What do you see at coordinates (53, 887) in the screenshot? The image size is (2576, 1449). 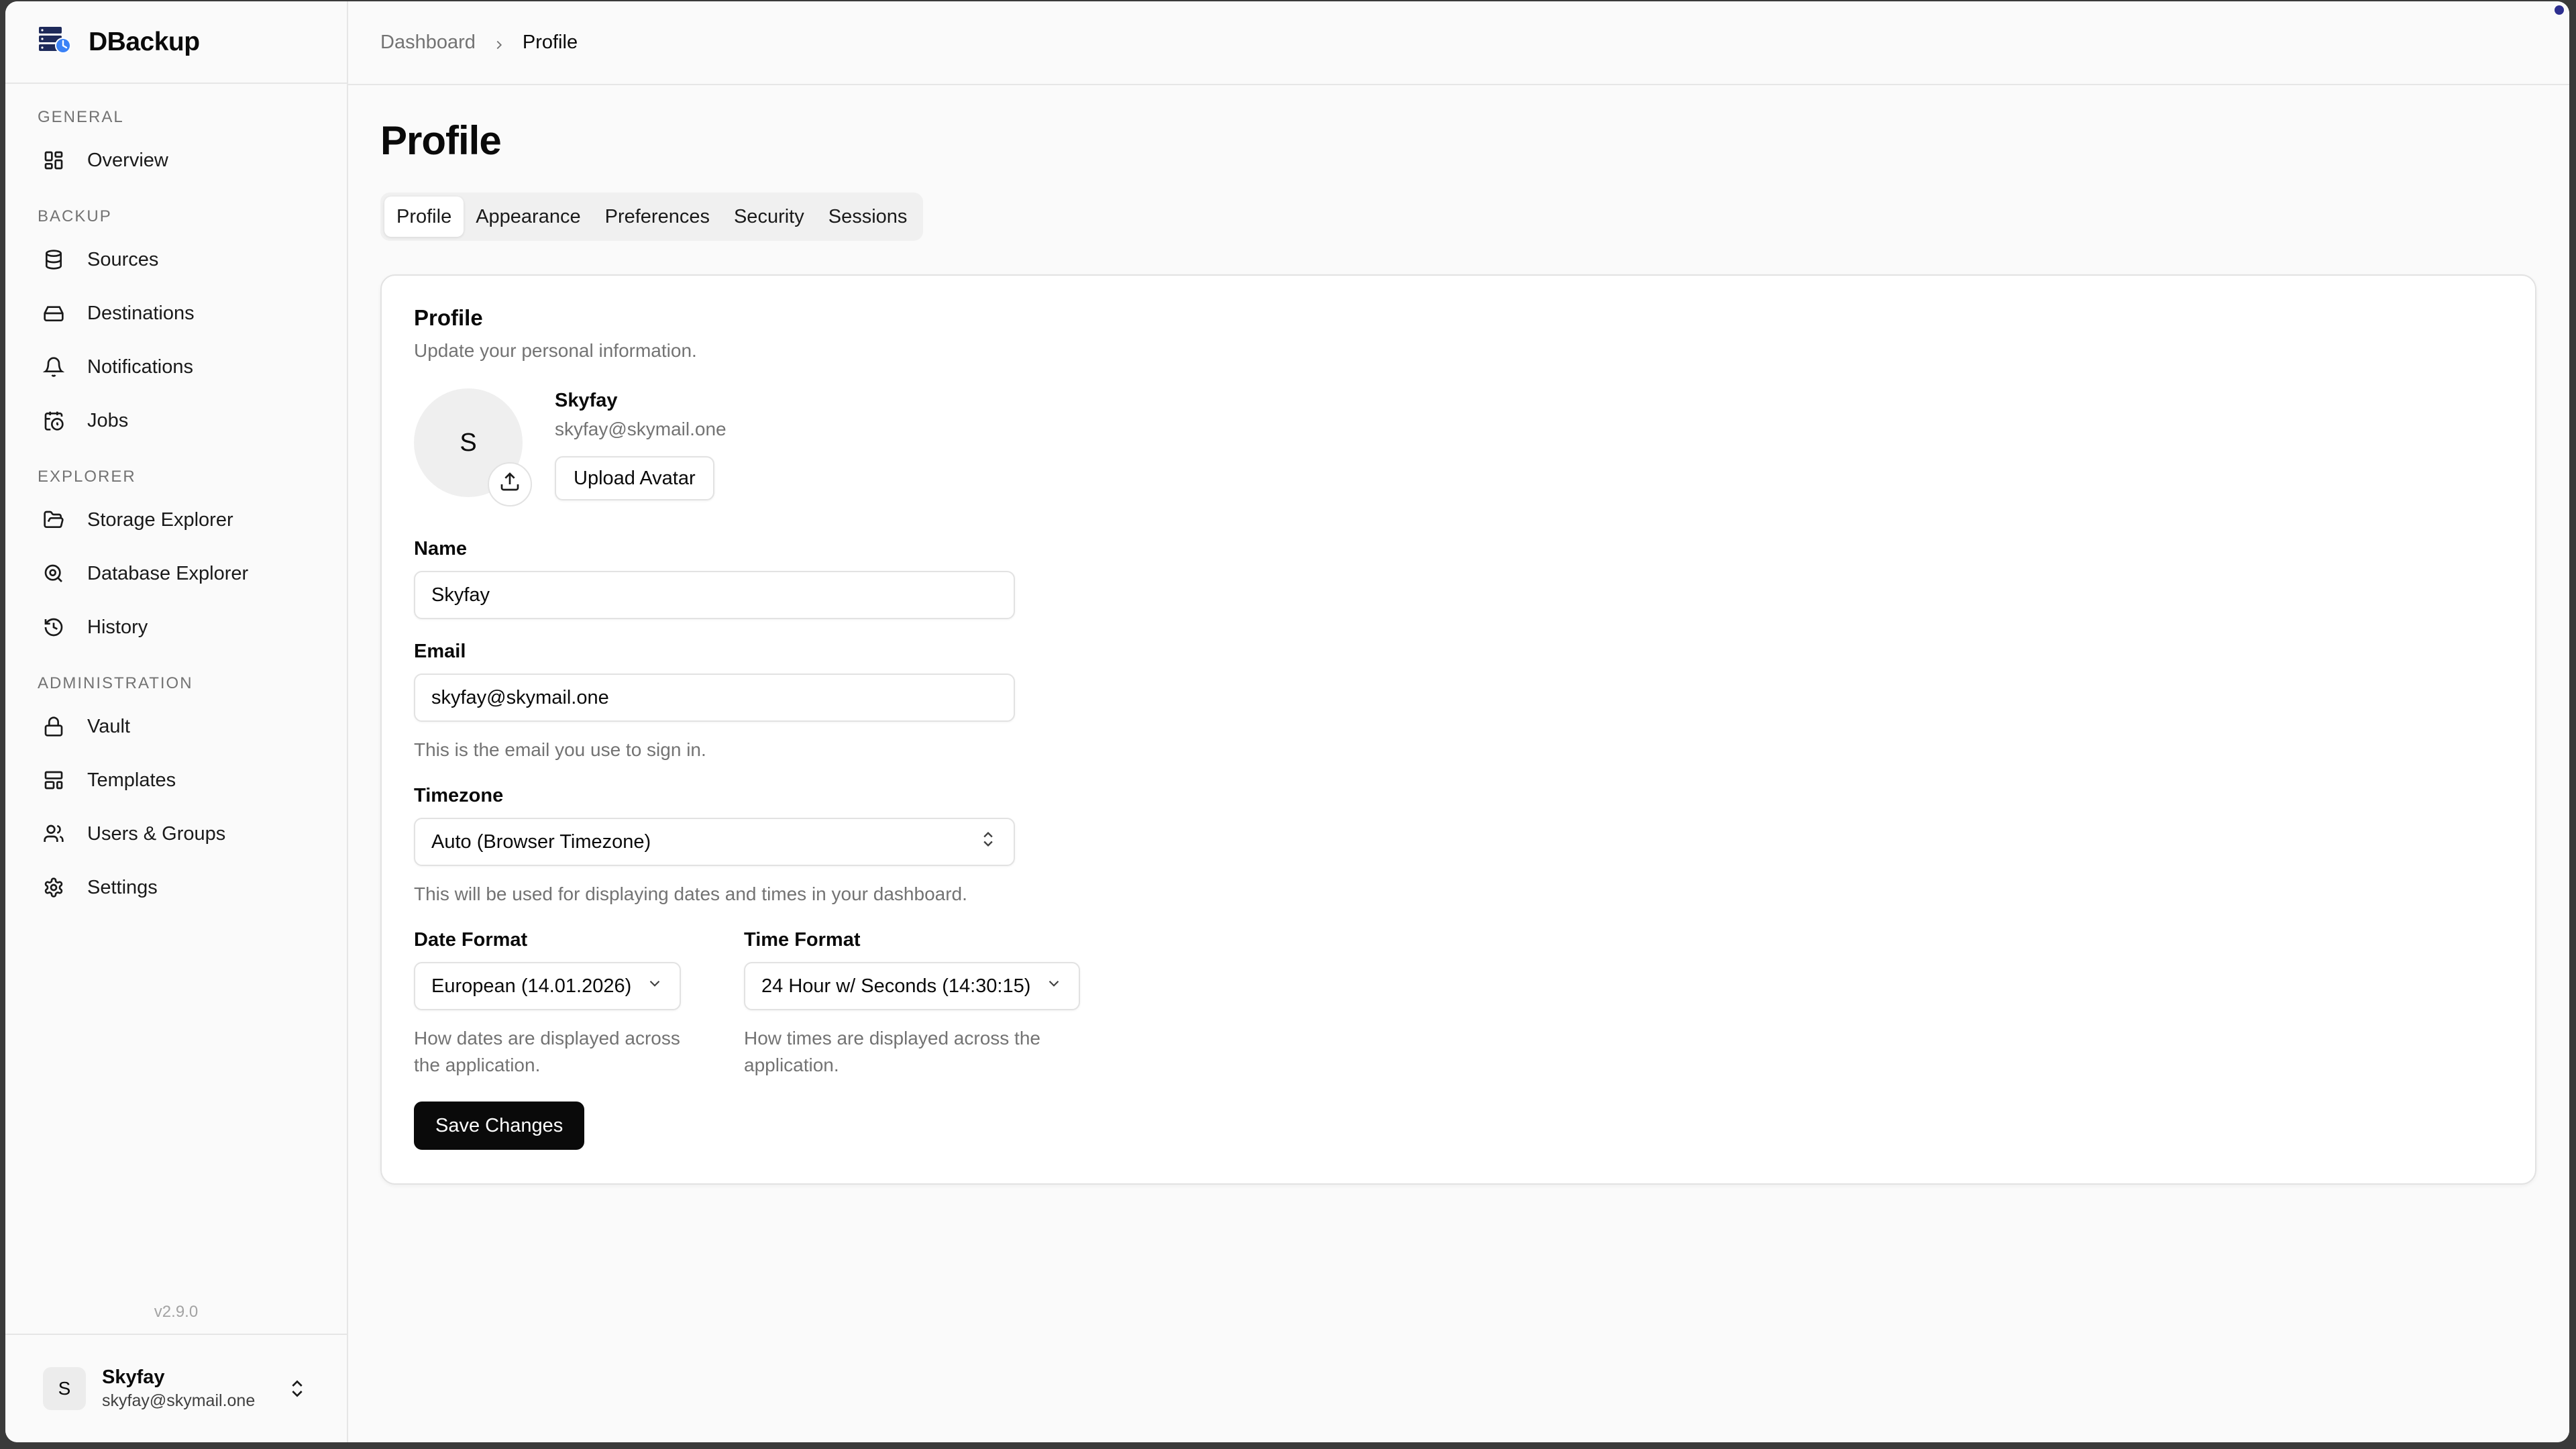 I see `gear-icon` at bounding box center [53, 887].